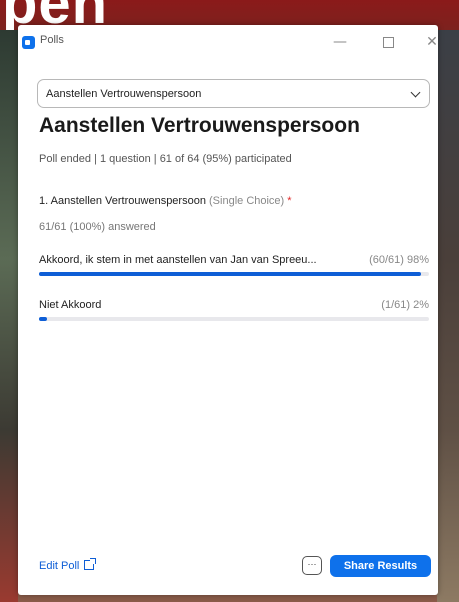 The image size is (459, 602). I want to click on share-results-button: Share Results, so click(380, 566).